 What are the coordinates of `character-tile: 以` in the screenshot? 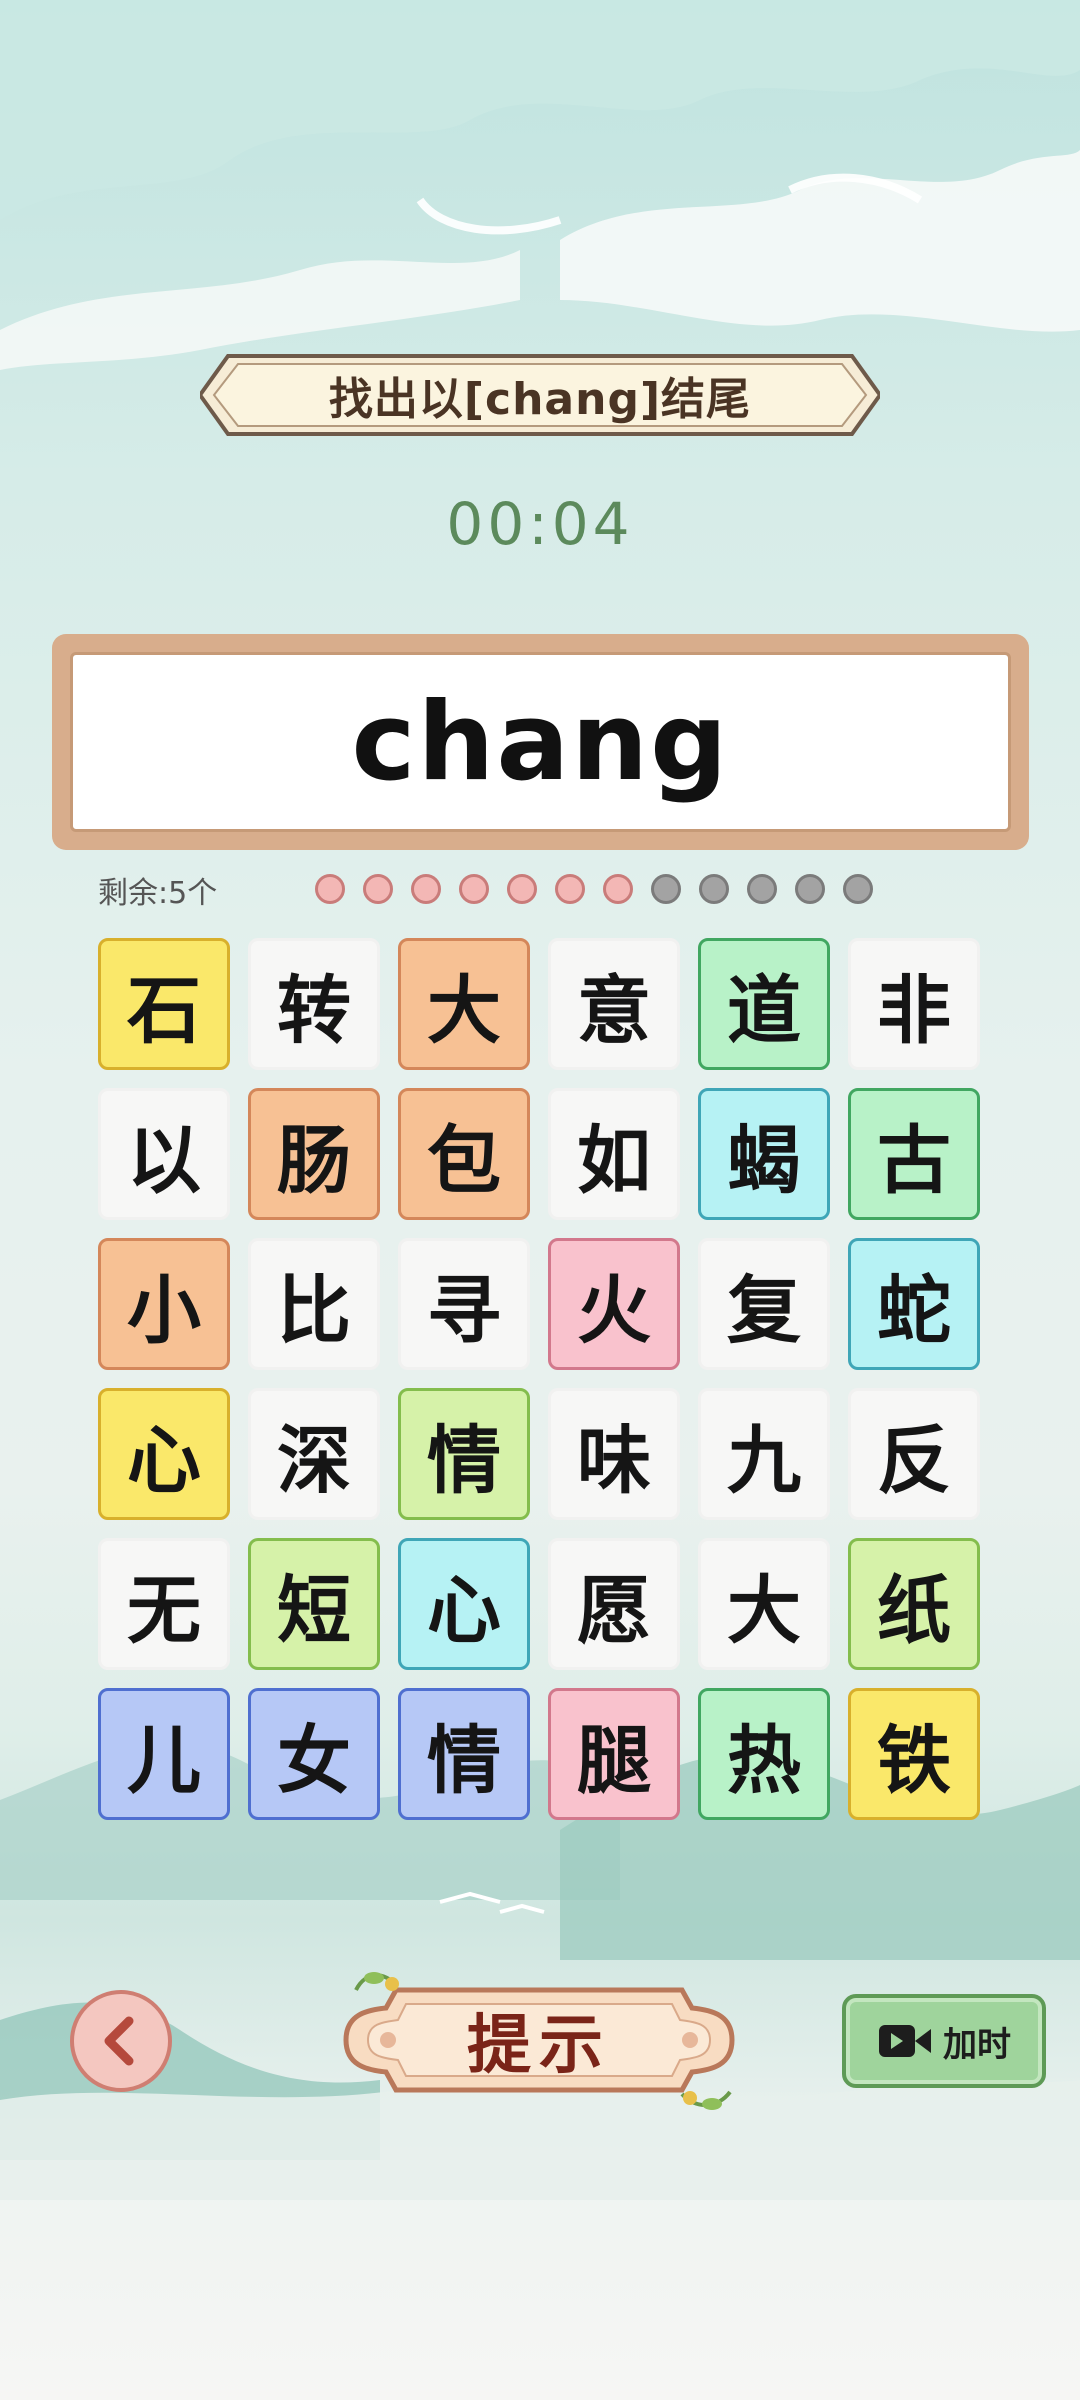 It's located at (164, 1154).